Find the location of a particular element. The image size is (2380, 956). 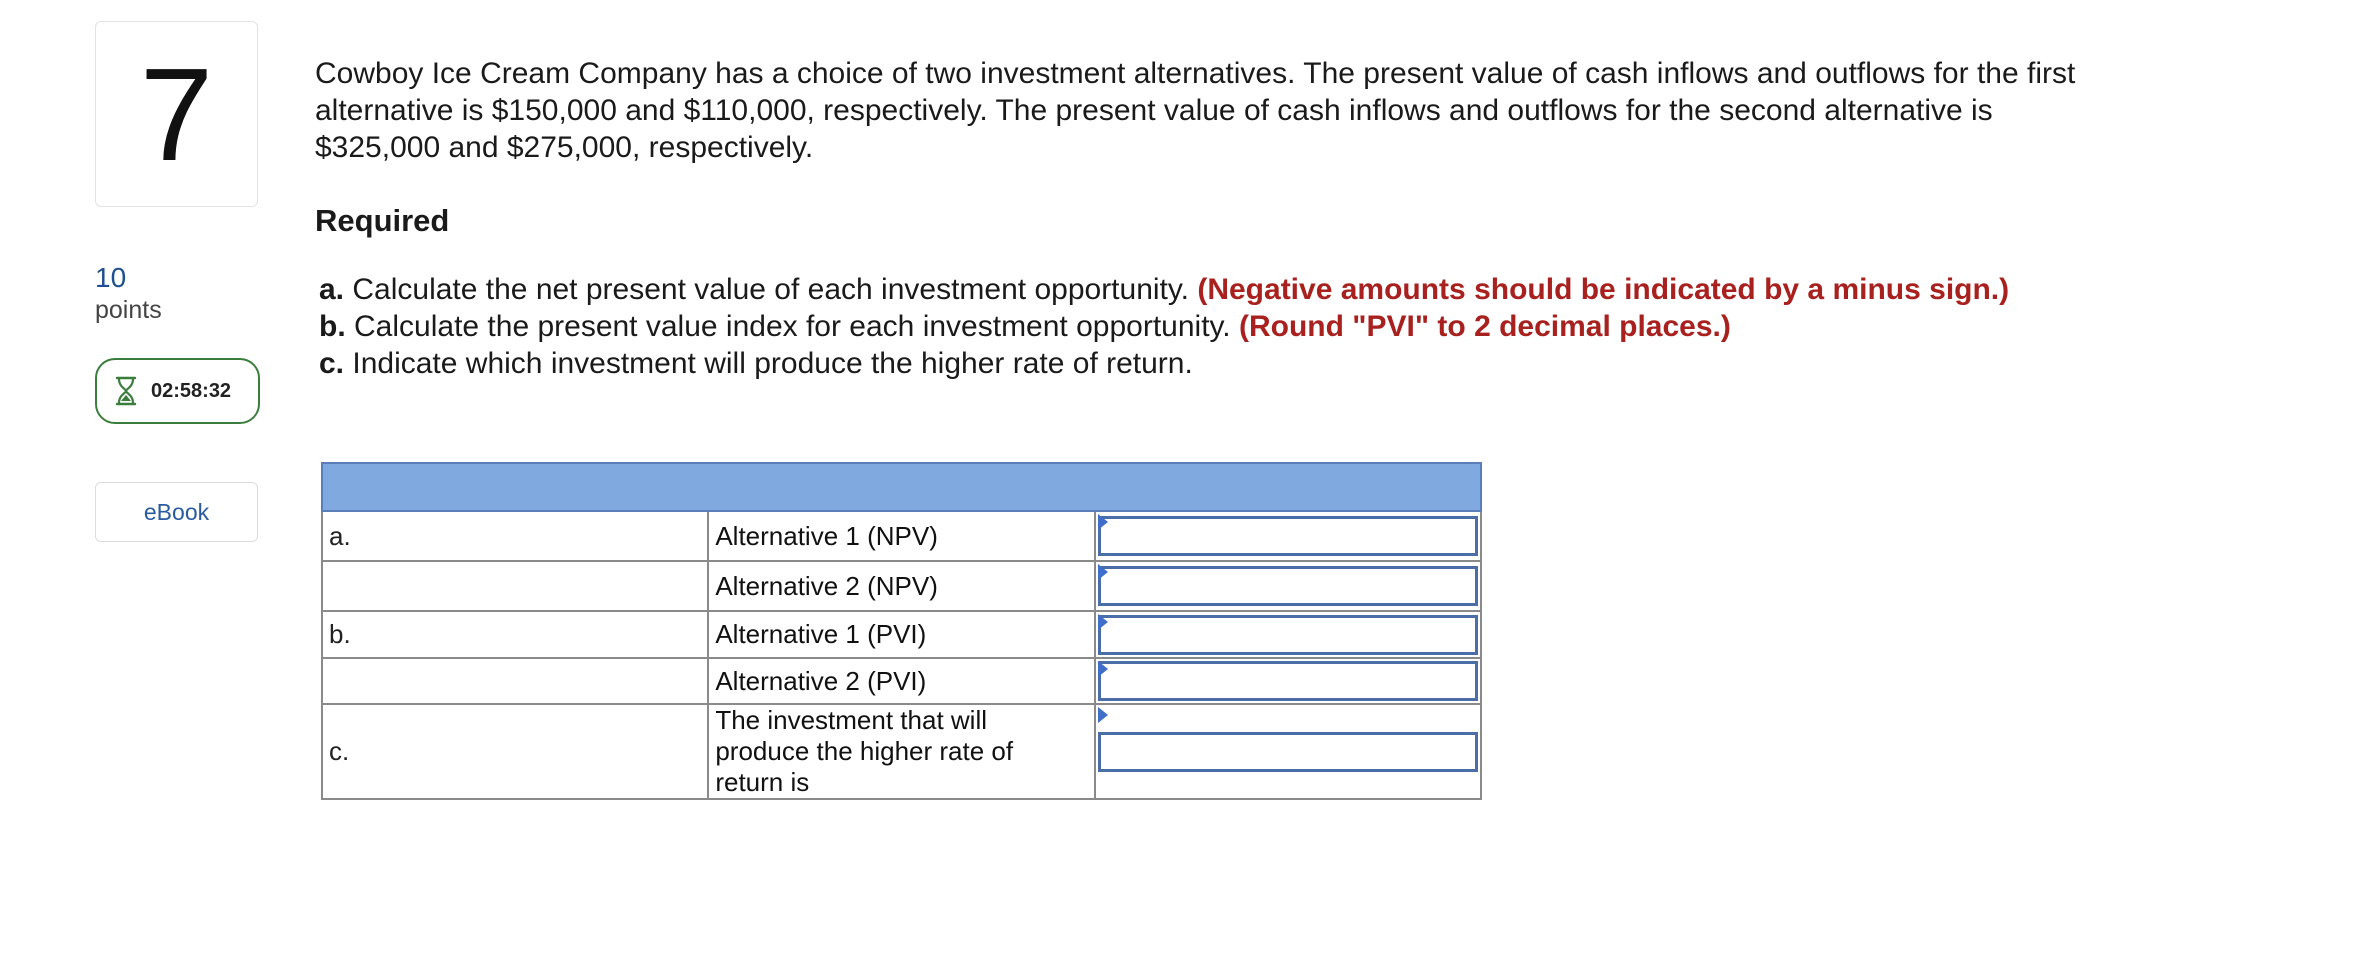

answer-input-alt2-pvi is located at coordinates (1287, 681).